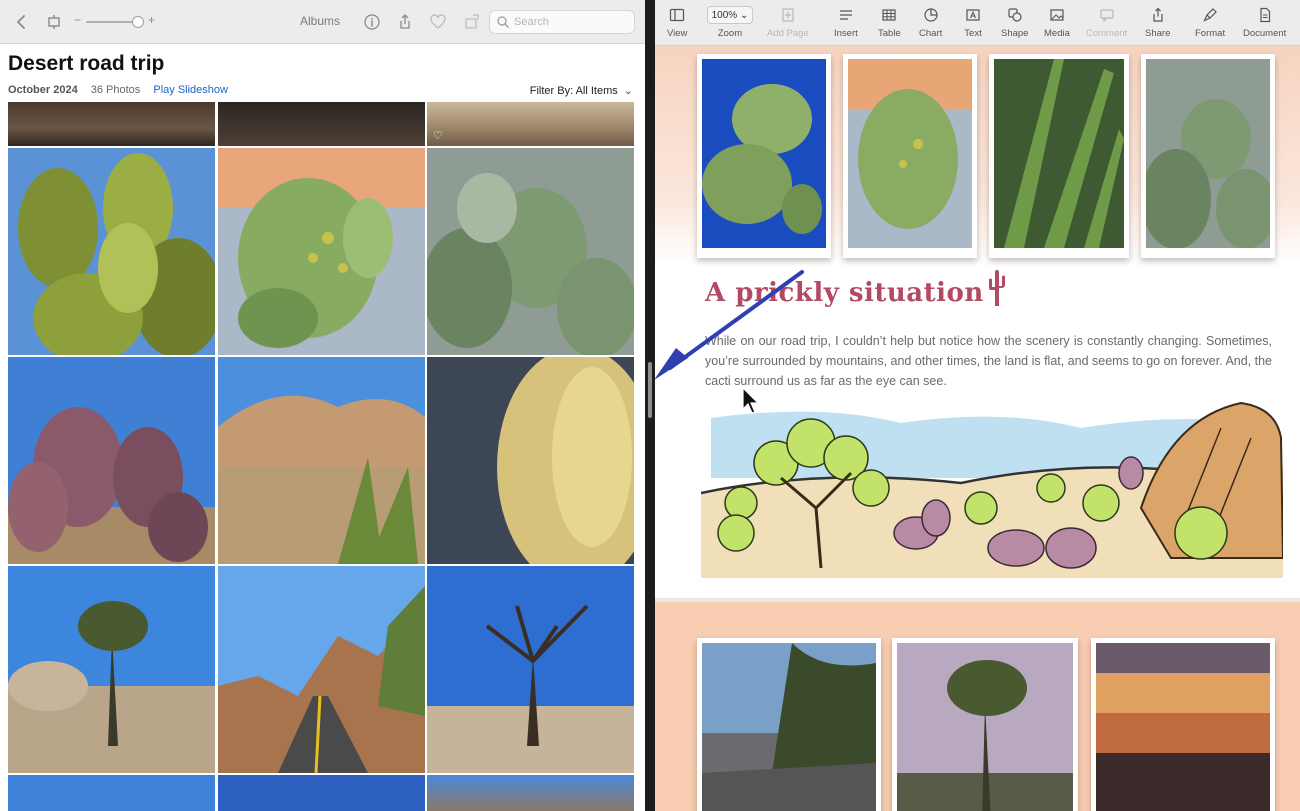  Describe the element at coordinates (1057, 15) in the screenshot. I see `photo-icon` at that location.